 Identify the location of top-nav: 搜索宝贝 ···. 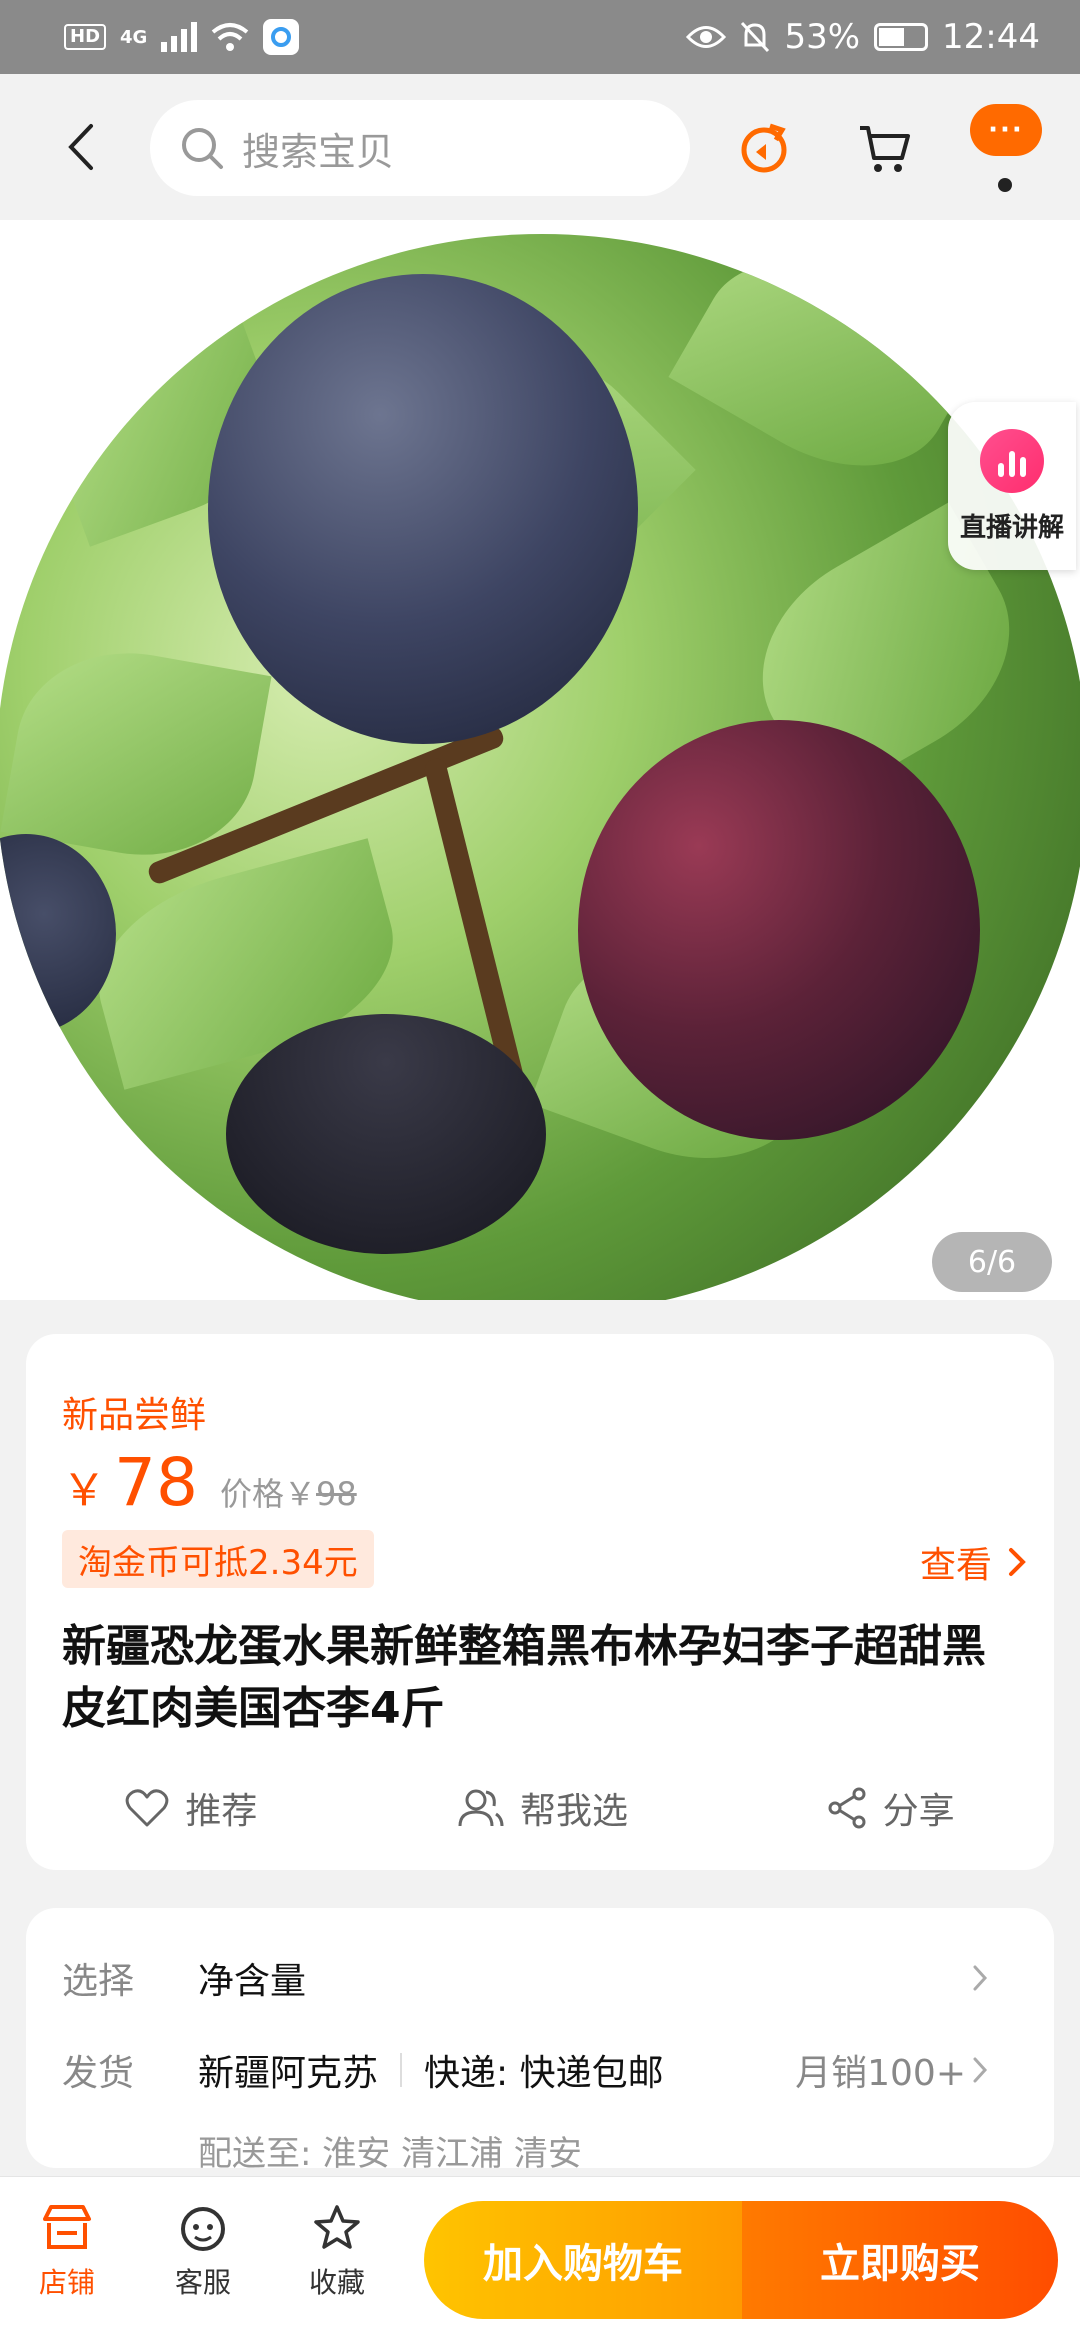
(540, 147).